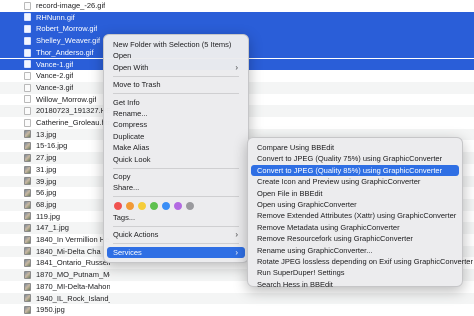  Describe the element at coordinates (66, 99) in the screenshot. I see `file-name: Willow_Morrow.gif` at that location.